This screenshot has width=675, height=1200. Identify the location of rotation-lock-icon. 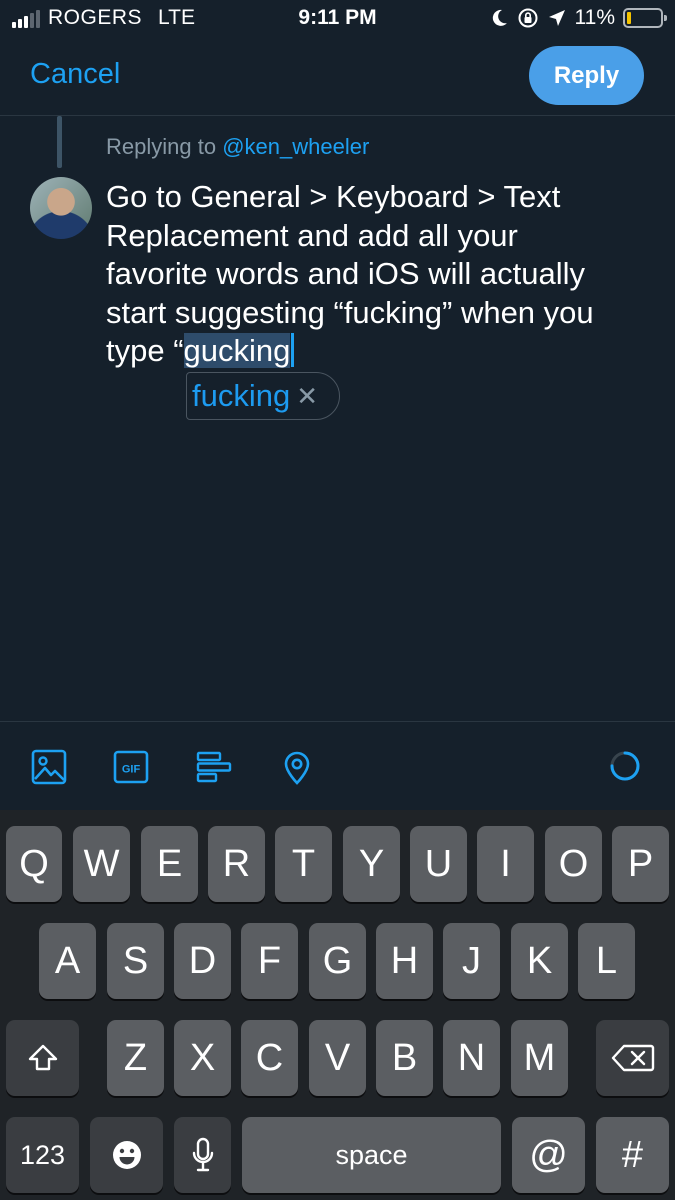
(528, 18).